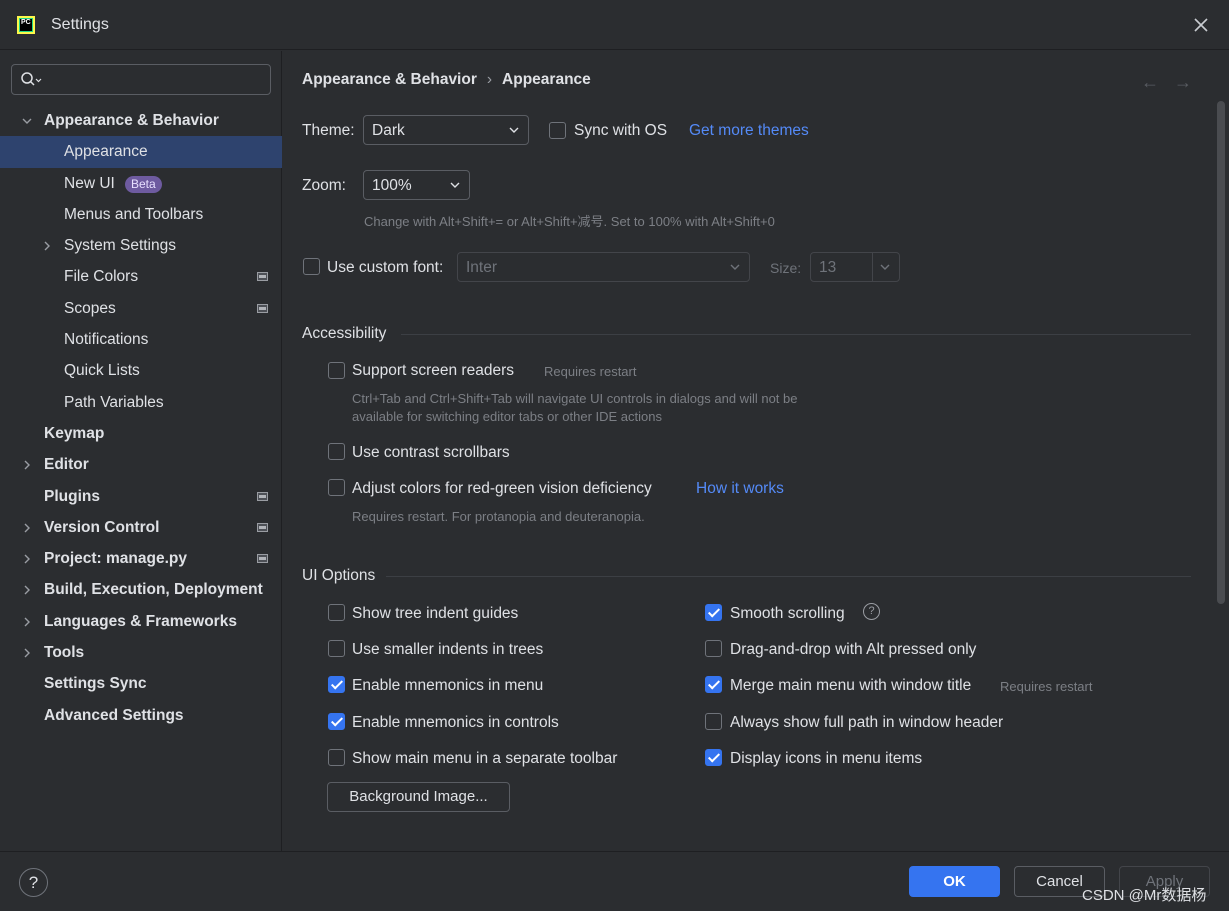 The height and width of the screenshot is (911, 1229). Describe the element at coordinates (433, 370) in the screenshot. I see `screen-readers-label: Support screen readers` at that location.